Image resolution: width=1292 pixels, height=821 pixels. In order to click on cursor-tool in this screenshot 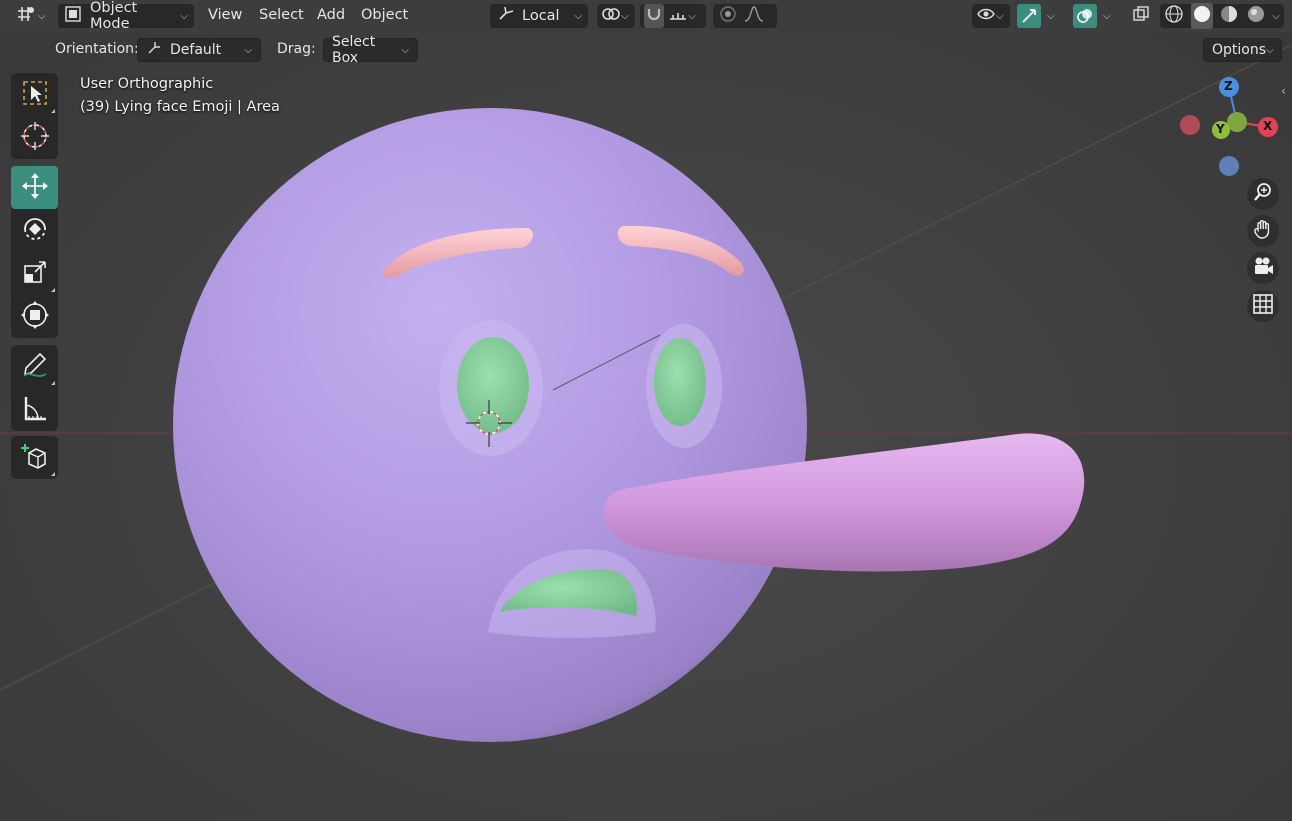, I will do `click(34, 137)`.